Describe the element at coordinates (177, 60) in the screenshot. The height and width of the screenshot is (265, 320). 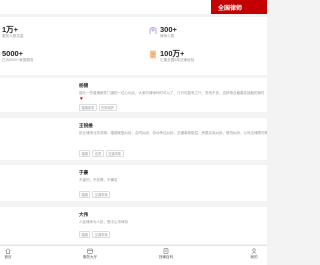
I see `stat-label: 汇集全国5年法律经验` at that location.